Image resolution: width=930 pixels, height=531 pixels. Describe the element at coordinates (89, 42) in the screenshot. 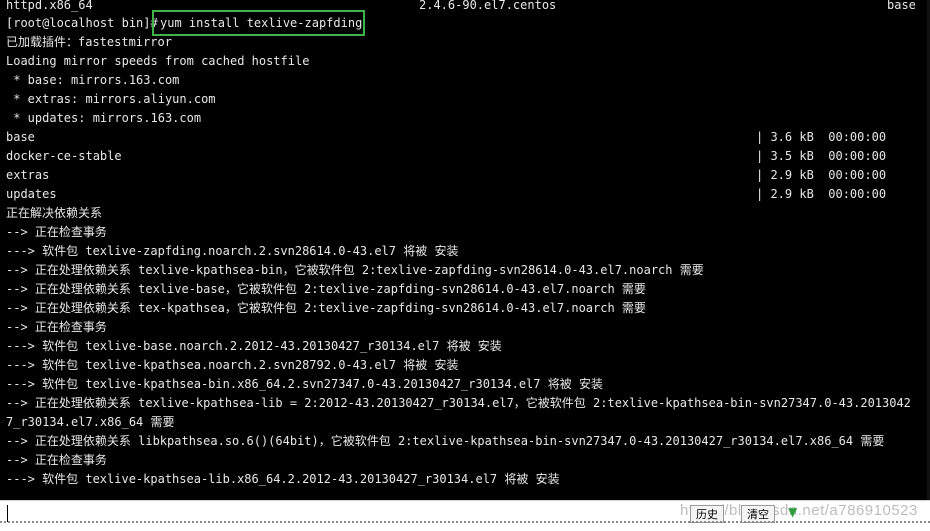

I see `terminal-line: 已加载插件：fastestmirror` at that location.